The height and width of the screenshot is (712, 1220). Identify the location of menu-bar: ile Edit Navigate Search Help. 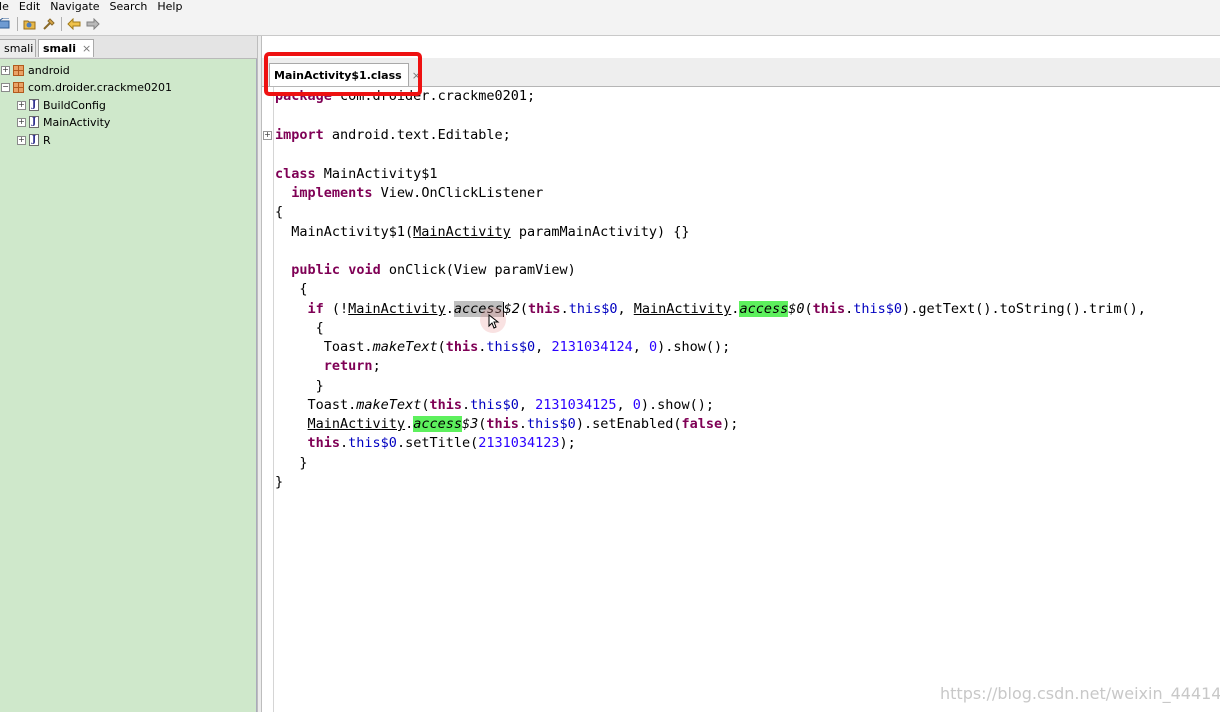
(610, 6).